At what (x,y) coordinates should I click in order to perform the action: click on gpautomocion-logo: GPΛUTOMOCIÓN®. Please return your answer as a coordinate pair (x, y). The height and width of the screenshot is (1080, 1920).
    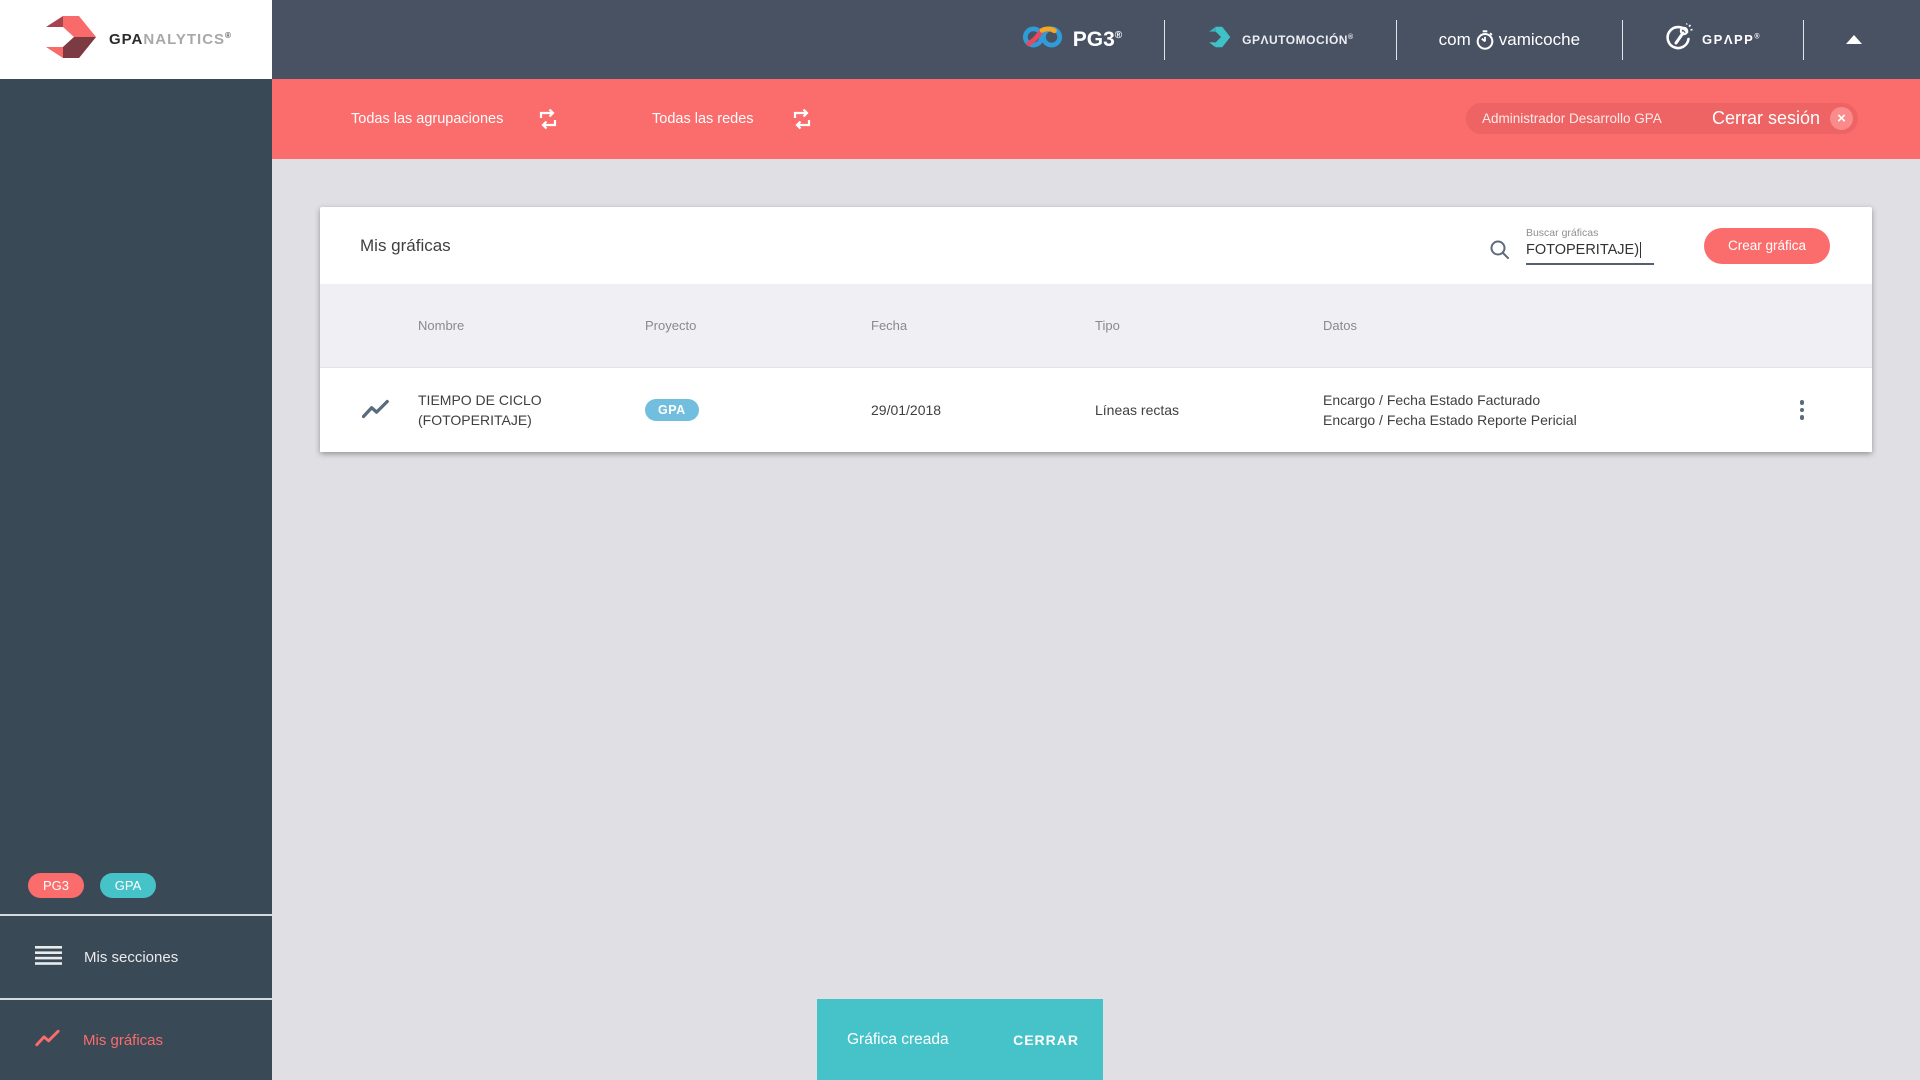
    Looking at the image, I should click on (1280, 39).